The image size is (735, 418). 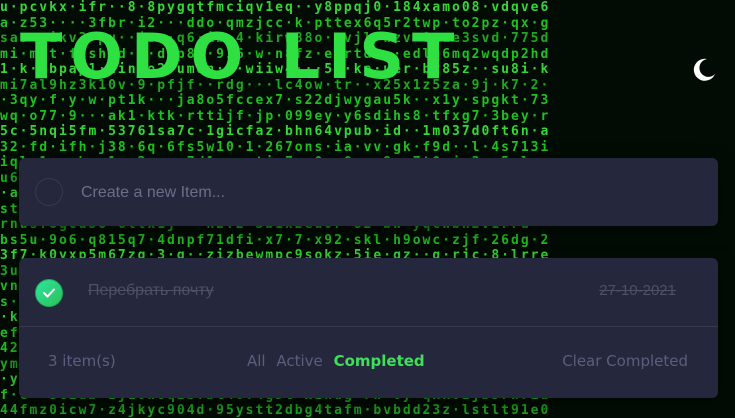 What do you see at coordinates (151, 290) in the screenshot?
I see `todo-text: Перебрать почту` at bounding box center [151, 290].